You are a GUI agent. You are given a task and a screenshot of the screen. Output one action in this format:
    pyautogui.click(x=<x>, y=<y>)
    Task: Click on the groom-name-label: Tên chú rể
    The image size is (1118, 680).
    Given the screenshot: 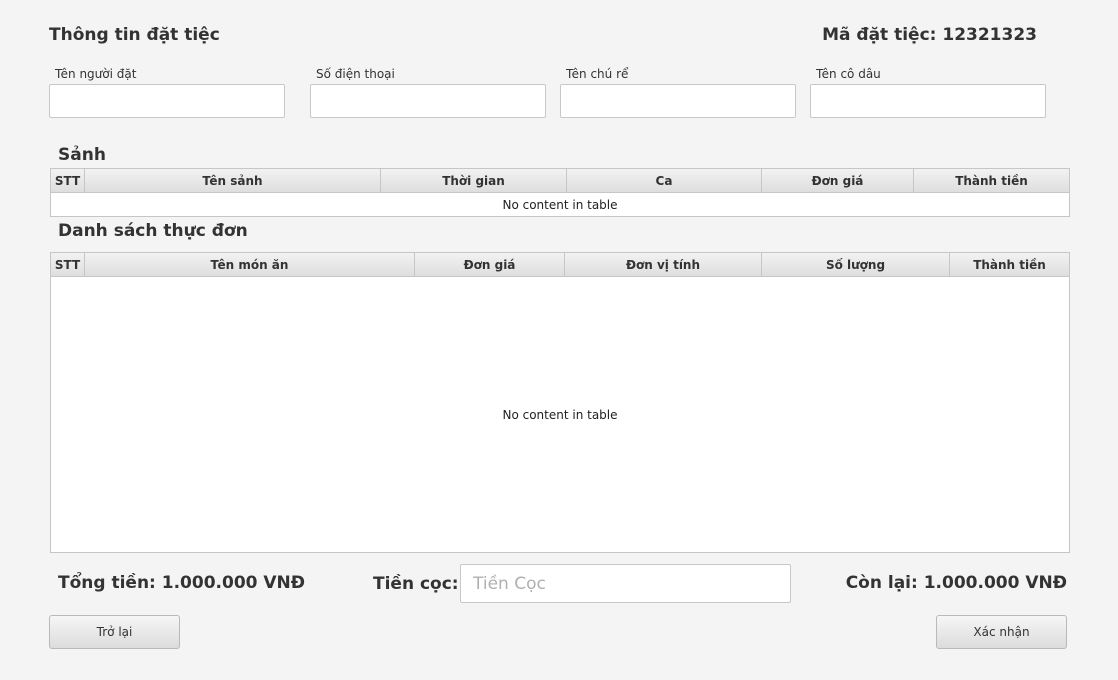 What is the action you would take?
    pyautogui.click(x=597, y=74)
    